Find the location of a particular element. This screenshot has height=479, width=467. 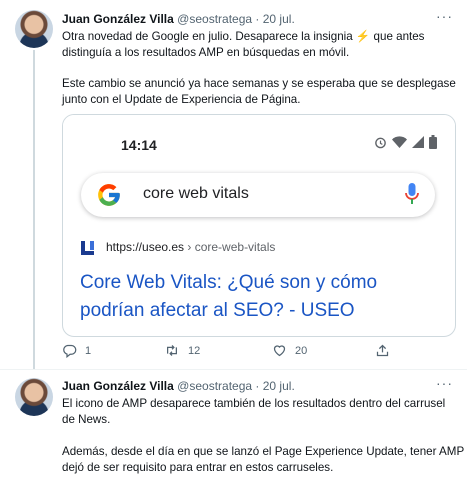

reply-icon is located at coordinates (70, 351).